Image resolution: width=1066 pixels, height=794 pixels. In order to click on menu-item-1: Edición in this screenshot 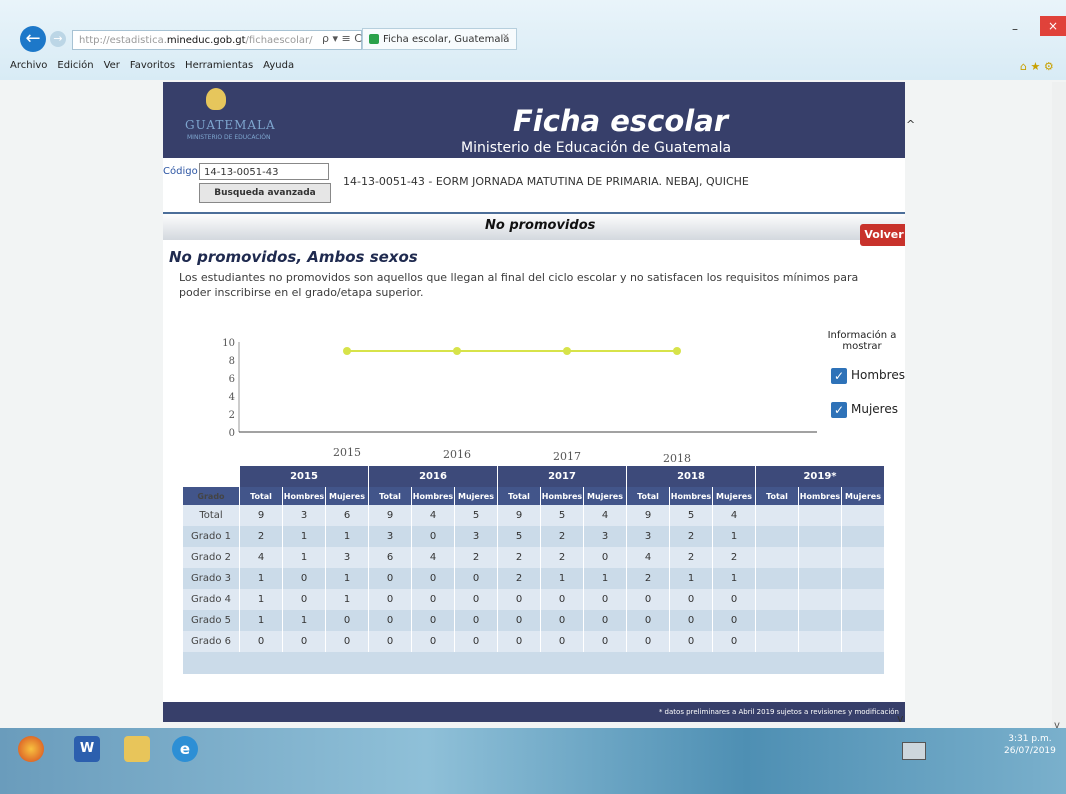, I will do `click(75, 65)`.